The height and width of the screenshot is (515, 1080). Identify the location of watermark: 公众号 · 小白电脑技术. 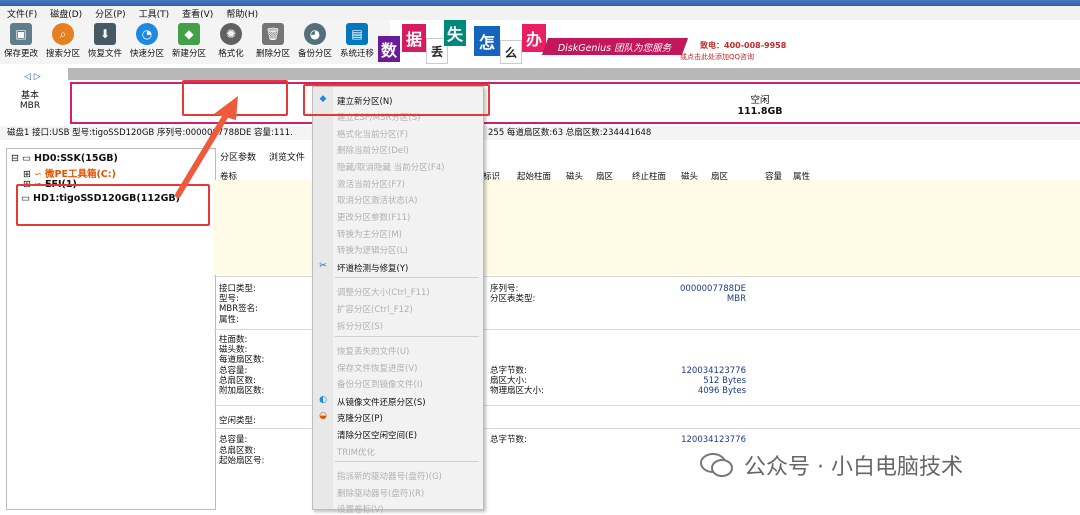
(880, 465).